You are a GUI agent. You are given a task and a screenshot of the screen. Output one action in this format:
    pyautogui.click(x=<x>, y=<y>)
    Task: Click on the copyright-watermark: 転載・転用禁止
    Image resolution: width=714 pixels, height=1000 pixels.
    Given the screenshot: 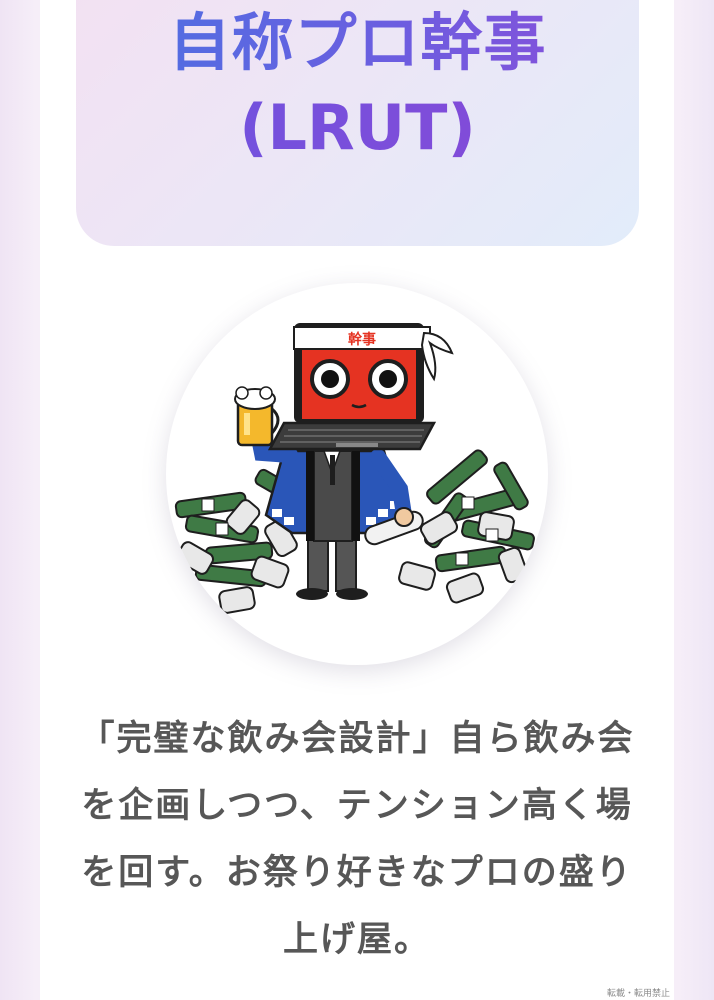 What is the action you would take?
    pyautogui.click(x=638, y=994)
    